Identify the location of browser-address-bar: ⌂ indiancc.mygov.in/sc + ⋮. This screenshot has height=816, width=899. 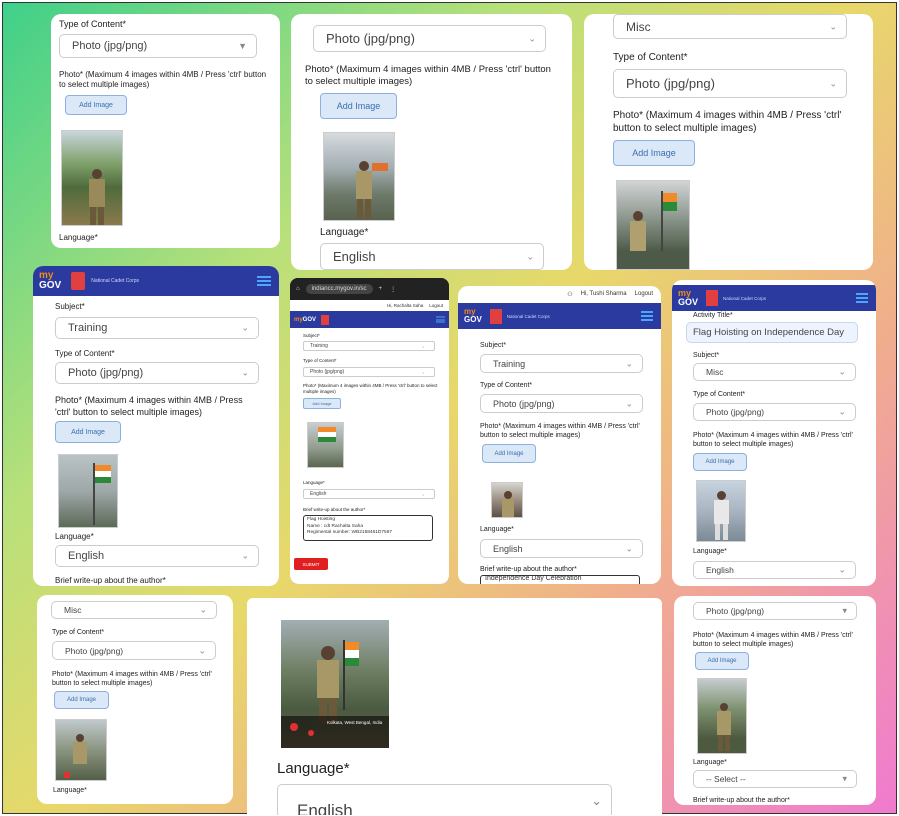
(369, 289).